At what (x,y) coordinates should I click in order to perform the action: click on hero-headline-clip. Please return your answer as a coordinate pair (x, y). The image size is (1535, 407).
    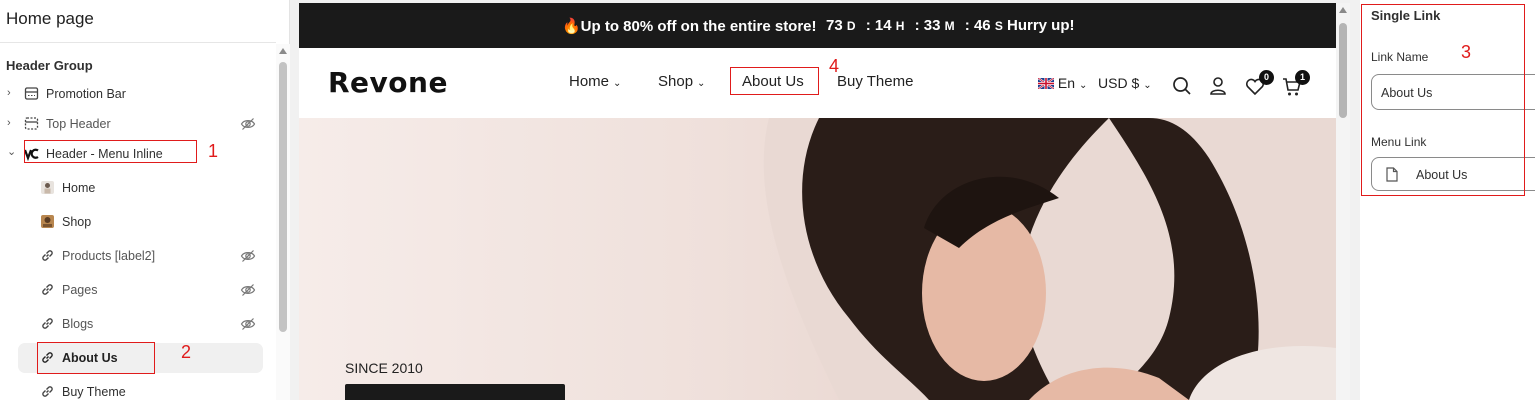
    Looking at the image, I should click on (455, 392).